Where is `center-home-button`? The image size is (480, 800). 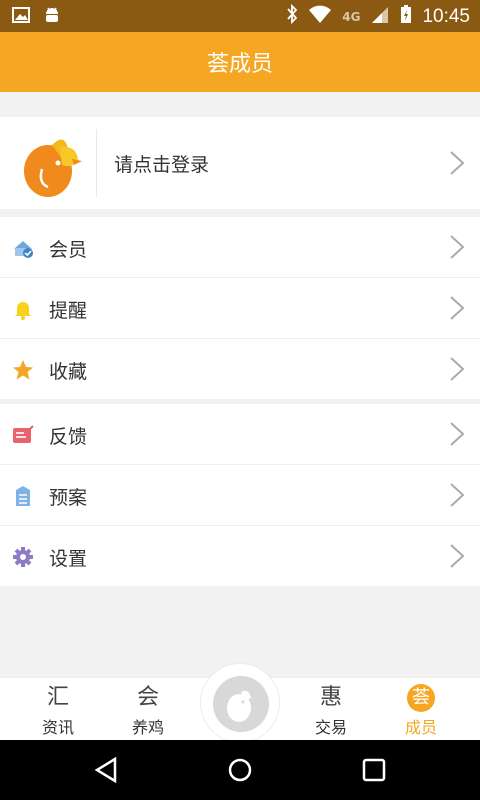 center-home-button is located at coordinates (240, 703).